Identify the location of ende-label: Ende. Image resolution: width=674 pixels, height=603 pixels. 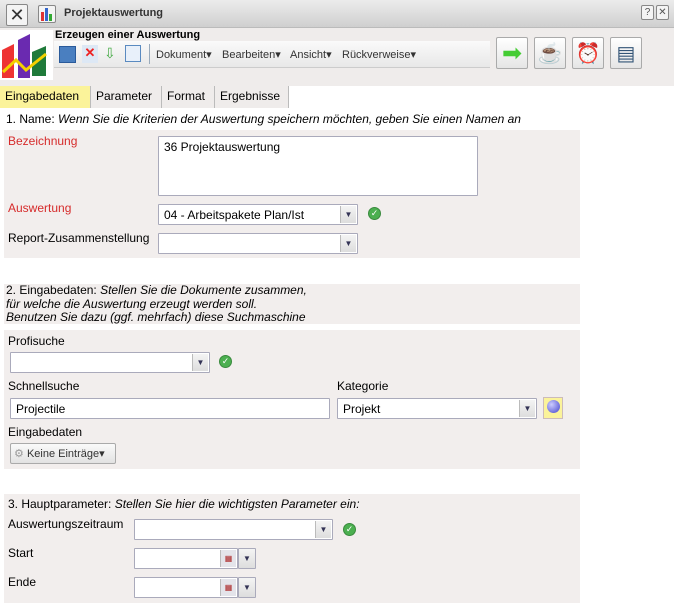
(22, 582).